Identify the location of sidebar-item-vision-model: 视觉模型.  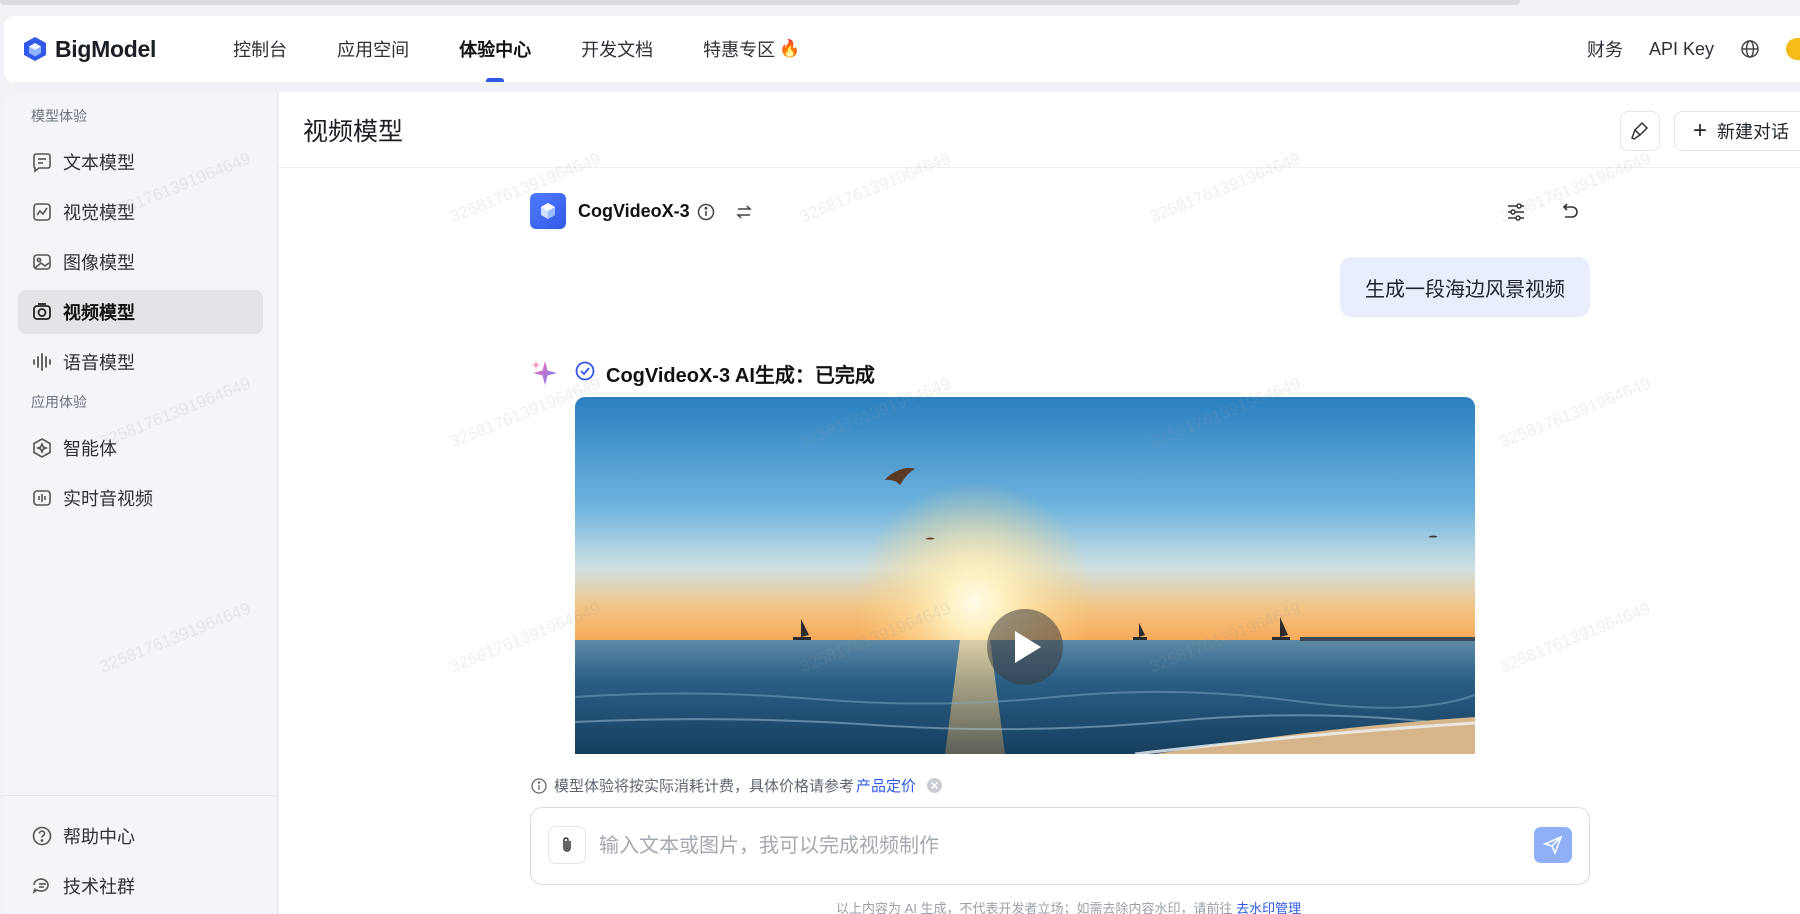
(140, 212).